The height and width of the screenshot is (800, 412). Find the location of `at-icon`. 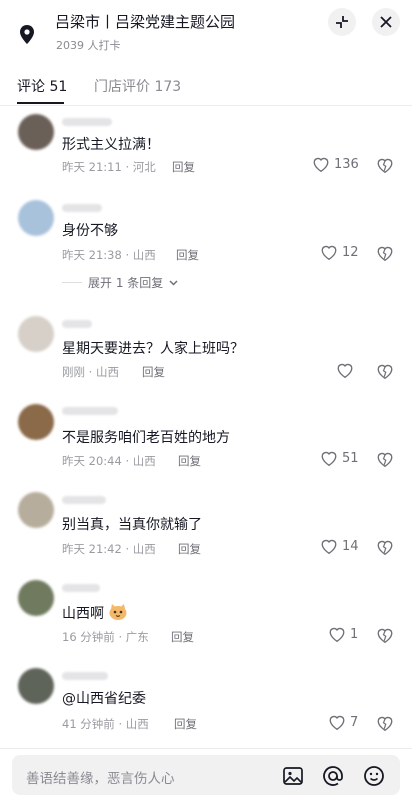

at-icon is located at coordinates (333, 776).